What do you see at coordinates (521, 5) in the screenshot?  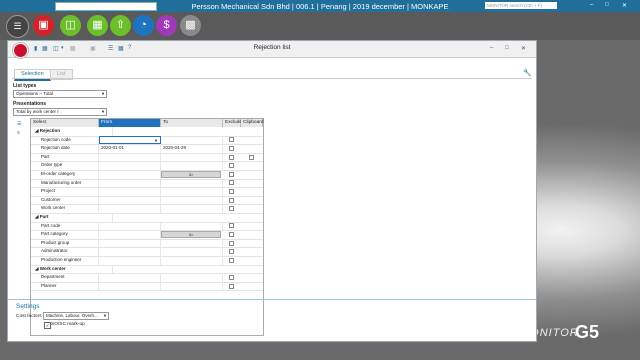 I see `global-search-input: MONITOR search (Ctrl + F)` at bounding box center [521, 5].